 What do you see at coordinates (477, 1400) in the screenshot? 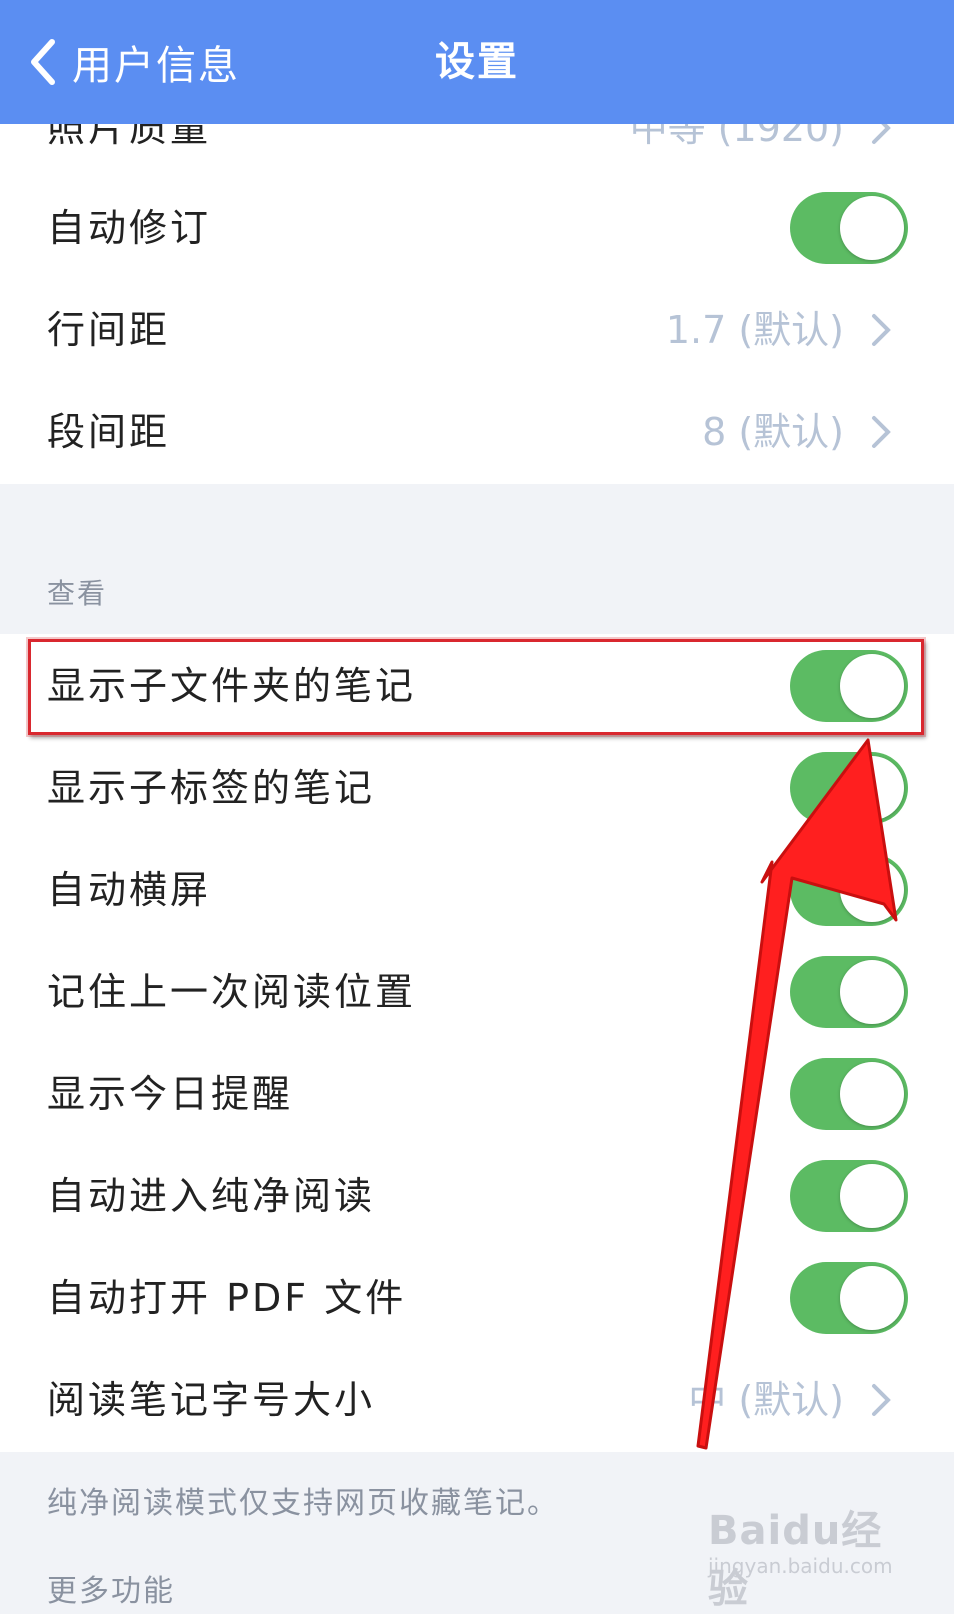
I see `row-reading-font-size: 阅读笔记字号大小 中 (默认)` at bounding box center [477, 1400].